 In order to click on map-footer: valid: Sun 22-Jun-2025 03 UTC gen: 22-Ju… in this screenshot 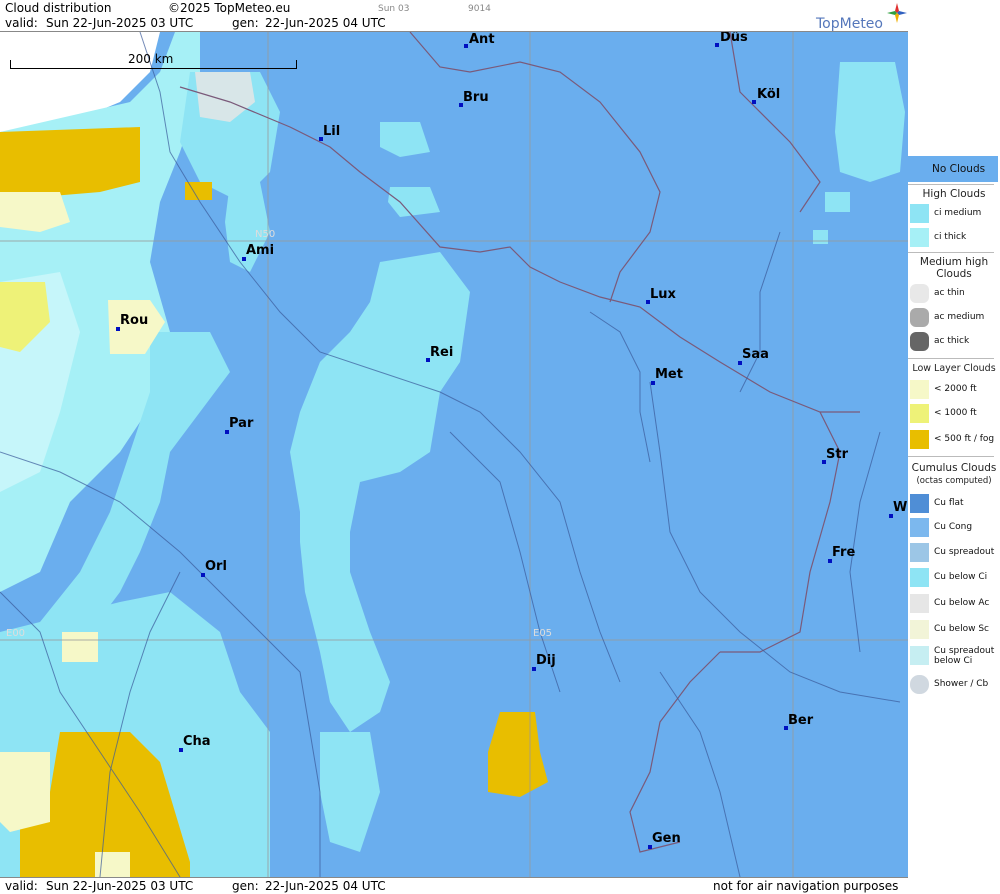, I will do `click(454, 885)`.